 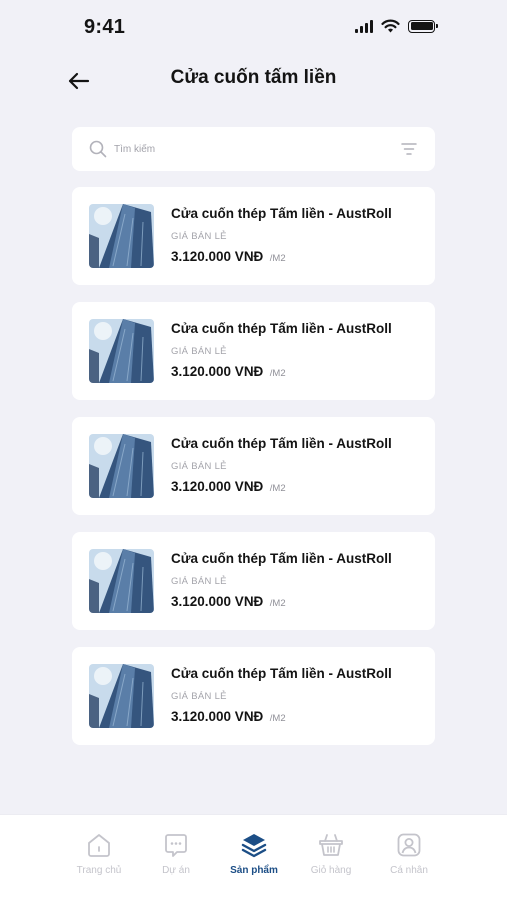 I want to click on tab-label: Giỏ hàng, so click(x=331, y=870).